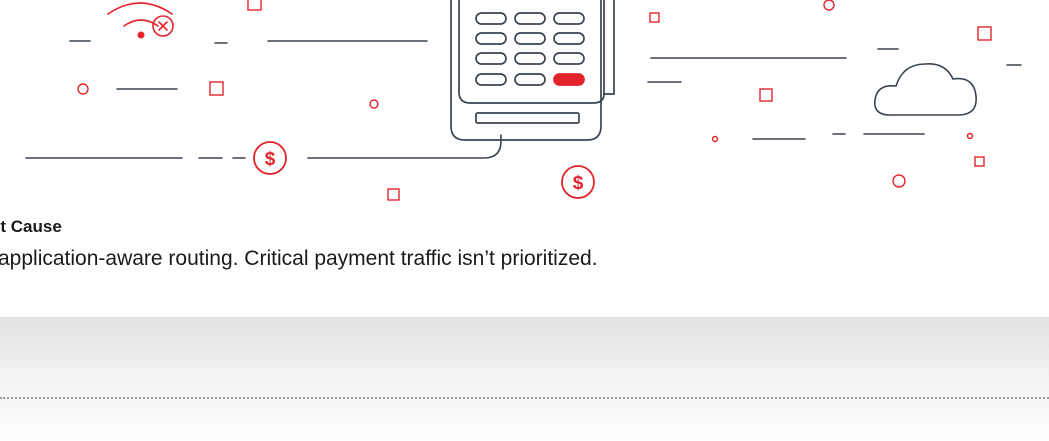 The width and height of the screenshot is (1049, 441). I want to click on cloud-icon, so click(925, 89).